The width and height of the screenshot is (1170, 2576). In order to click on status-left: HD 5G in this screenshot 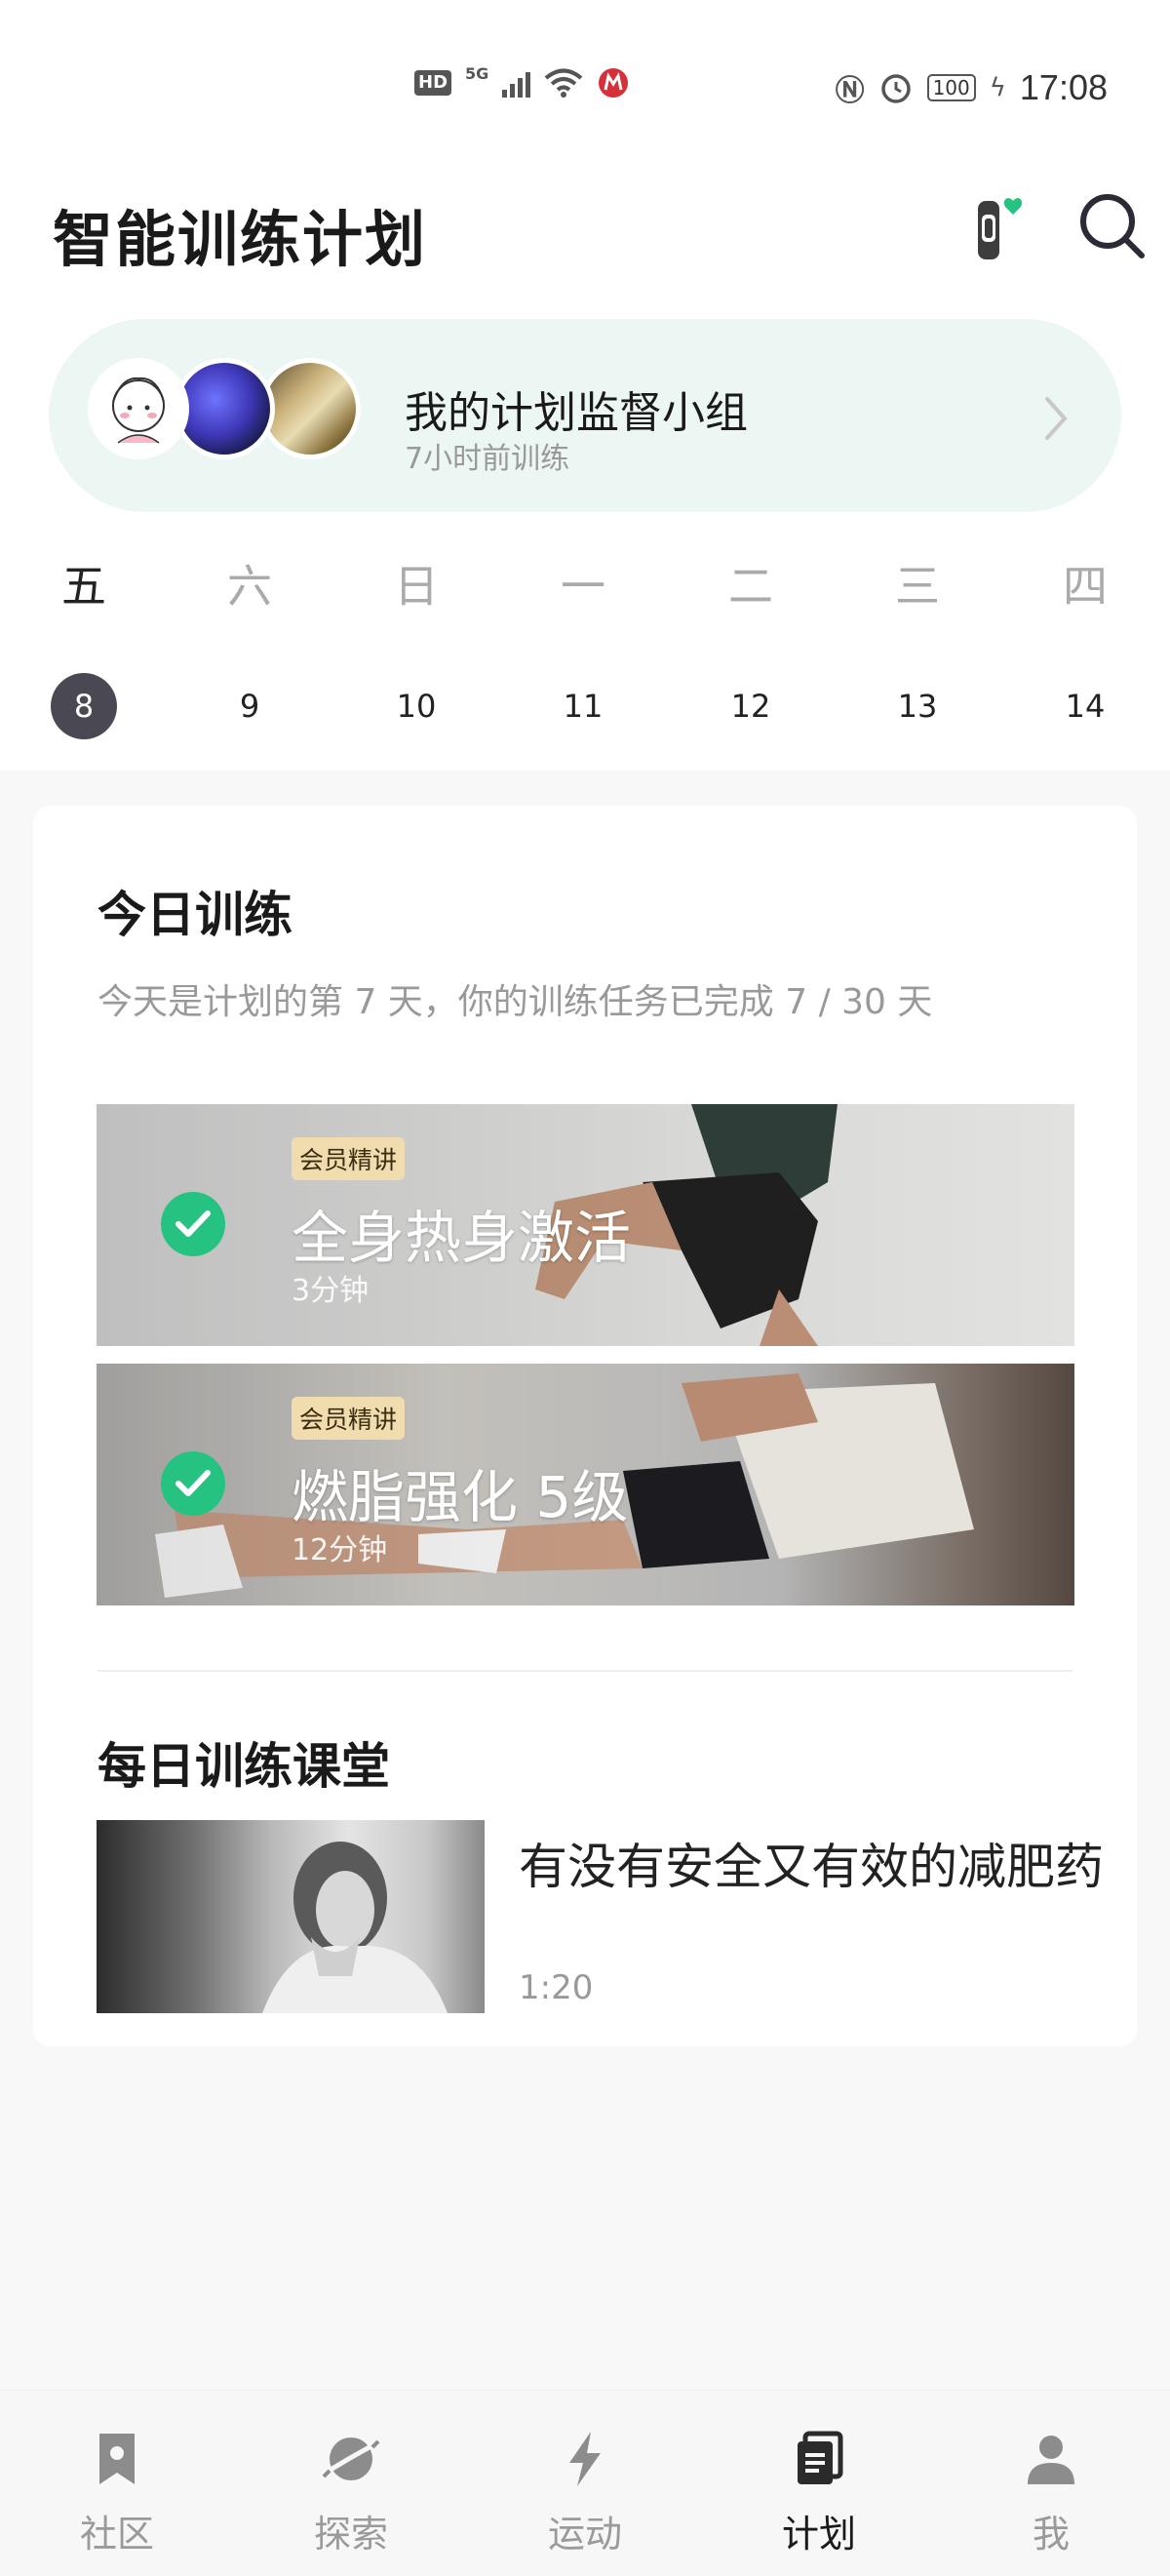, I will do `click(522, 81)`.